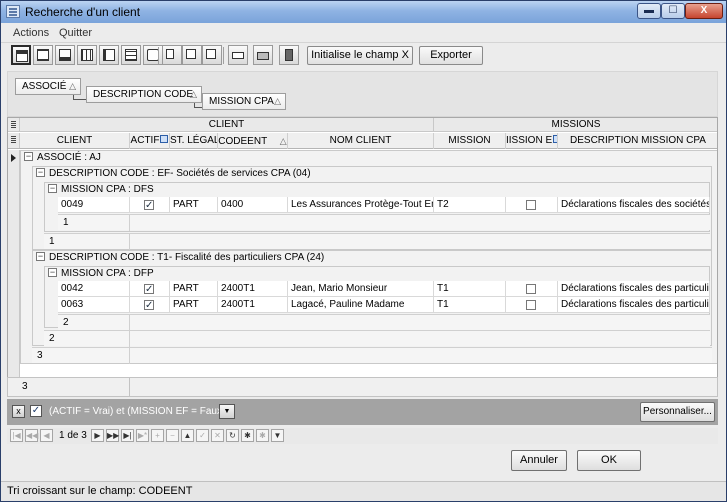 The image size is (727, 502). What do you see at coordinates (539, 460) in the screenshot?
I see `cancel-button: Annuler` at bounding box center [539, 460].